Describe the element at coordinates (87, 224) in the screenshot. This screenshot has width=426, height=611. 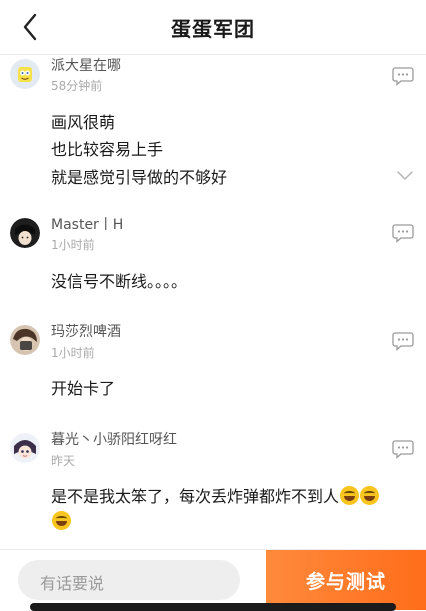
I see `comment-username: Master丨H` at that location.